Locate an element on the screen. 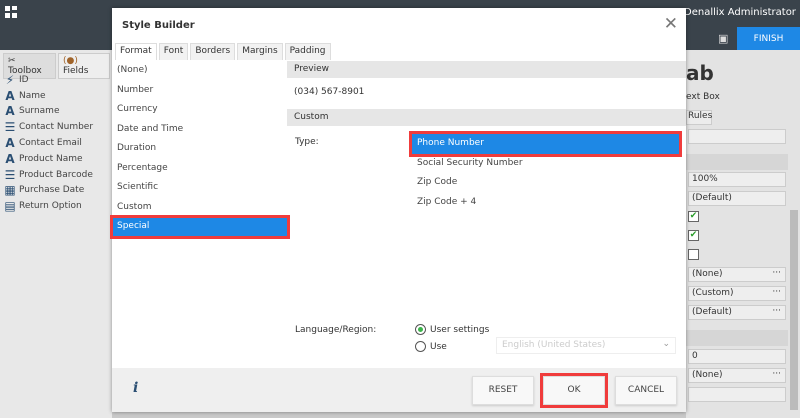 This screenshot has height=418, width=800. format-item: Custom is located at coordinates (199, 208).